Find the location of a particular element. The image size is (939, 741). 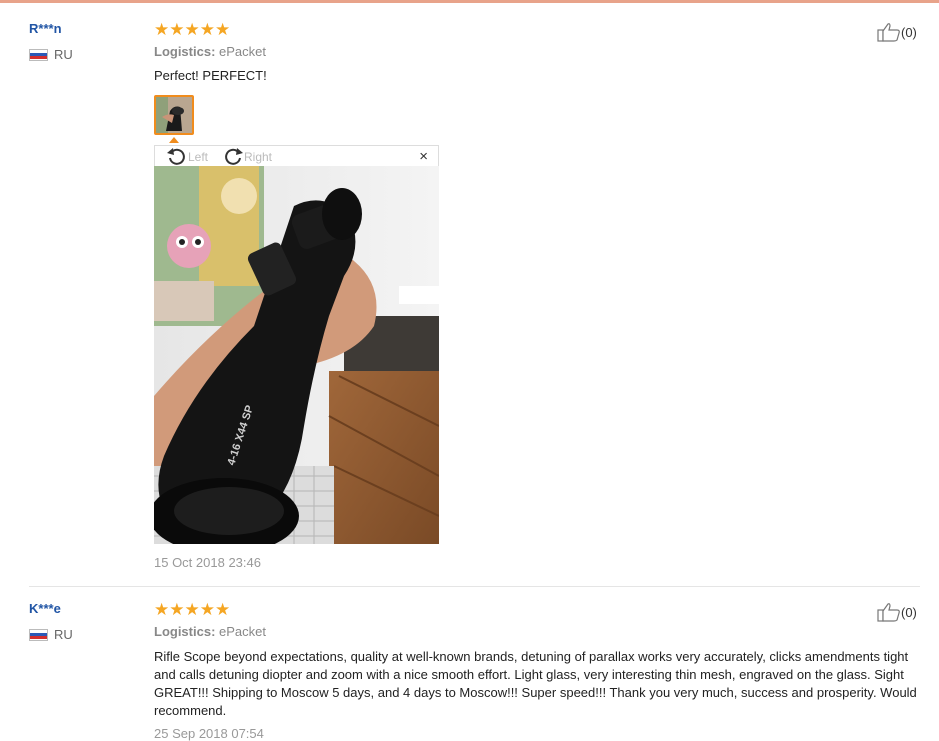

rotate-left-icon is located at coordinates (176, 156).